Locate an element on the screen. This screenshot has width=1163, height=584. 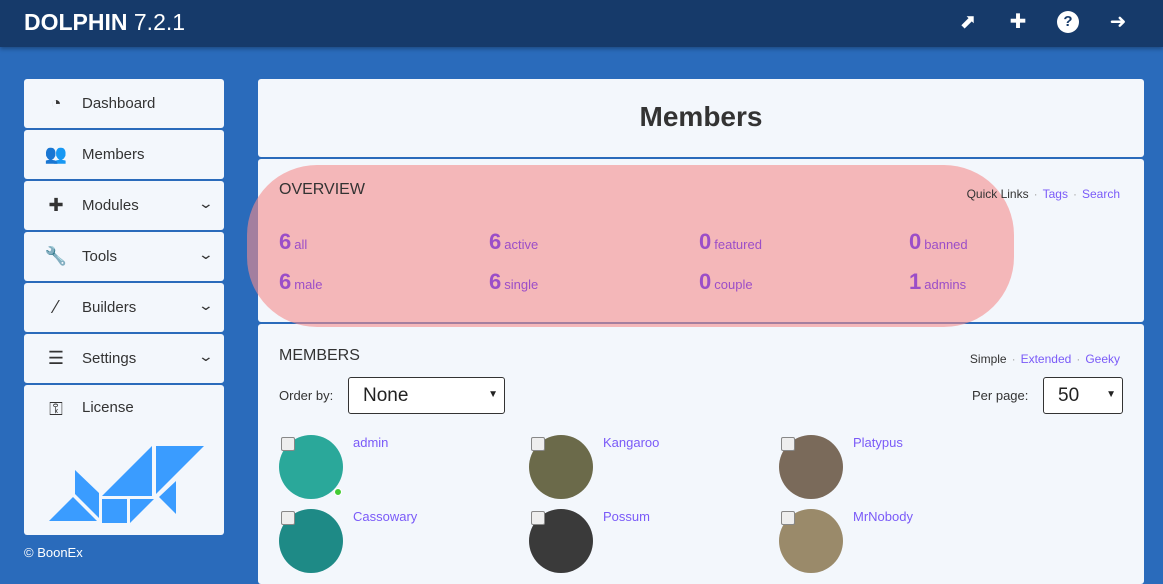
member-name: admin is located at coordinates (370, 442).